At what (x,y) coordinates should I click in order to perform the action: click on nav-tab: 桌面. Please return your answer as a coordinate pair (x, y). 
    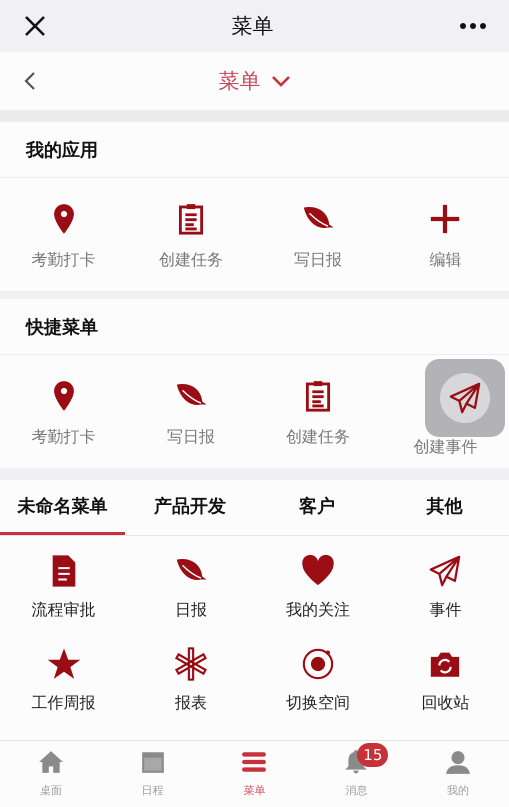
    Looking at the image, I should click on (51, 774).